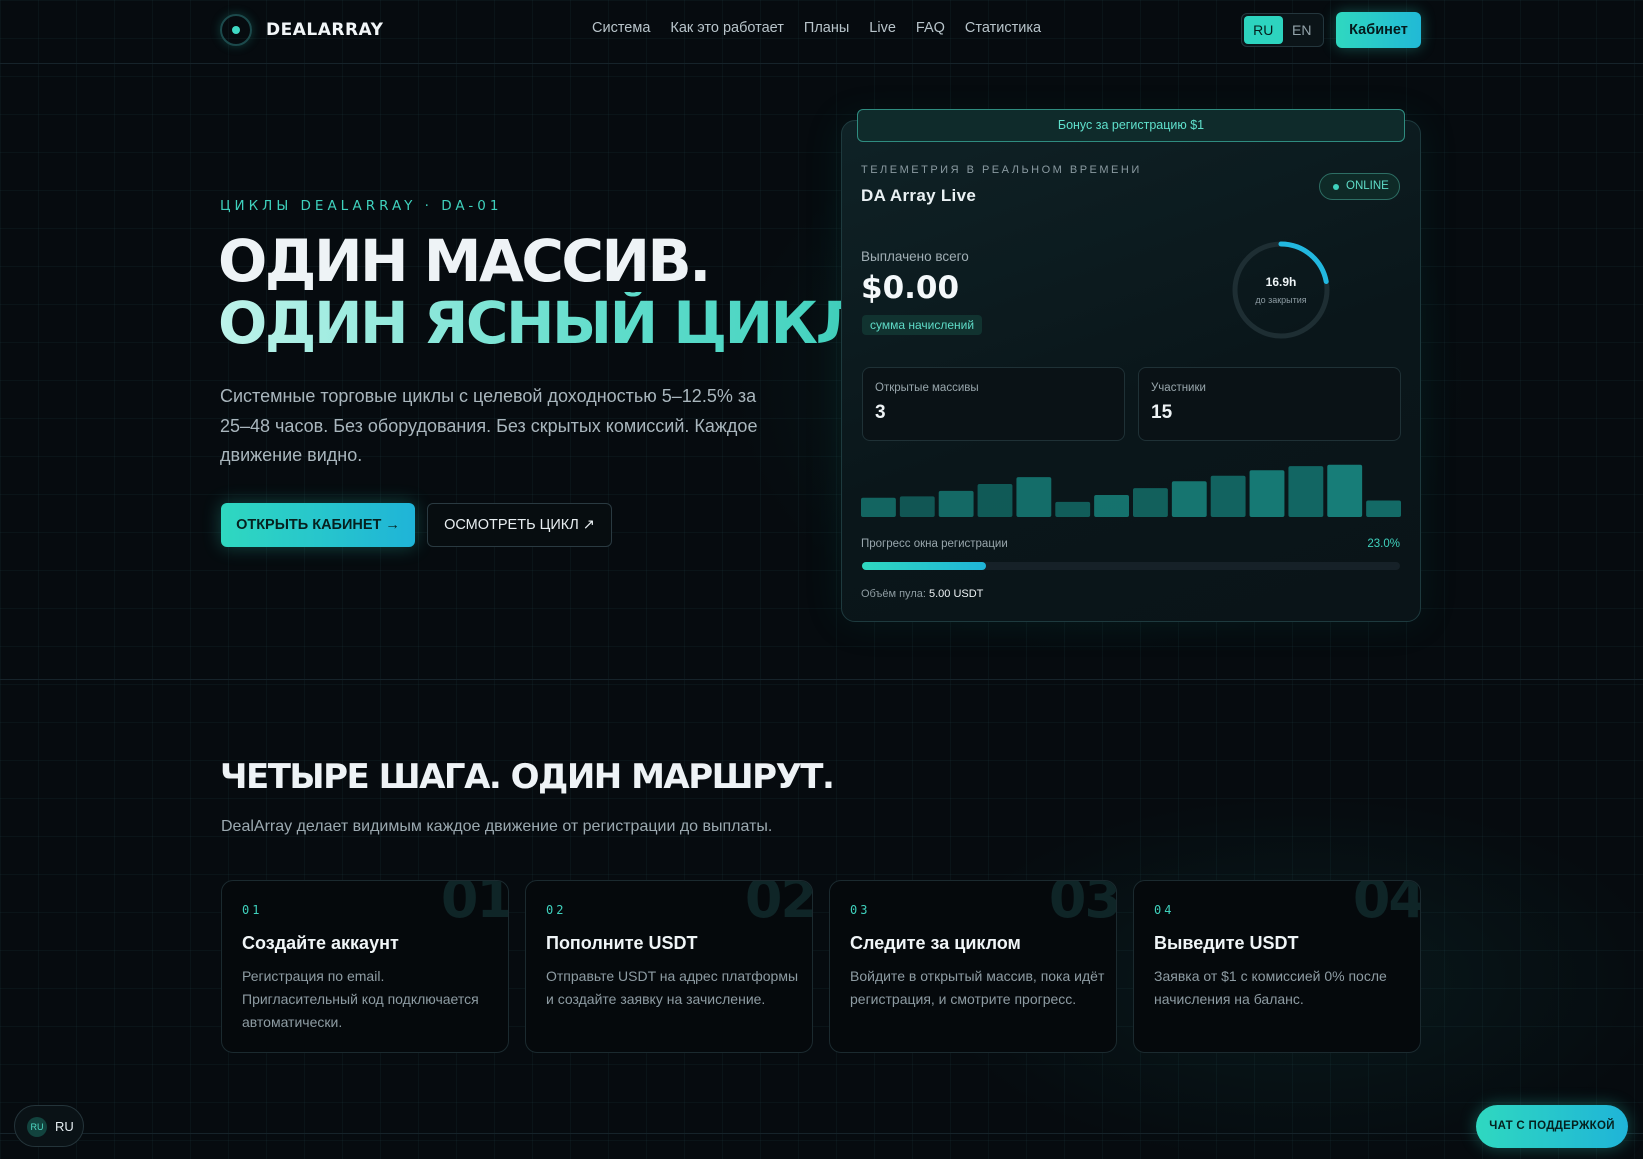 This screenshot has width=1643, height=1159. I want to click on language-switcher-label: RU, so click(64, 1126).